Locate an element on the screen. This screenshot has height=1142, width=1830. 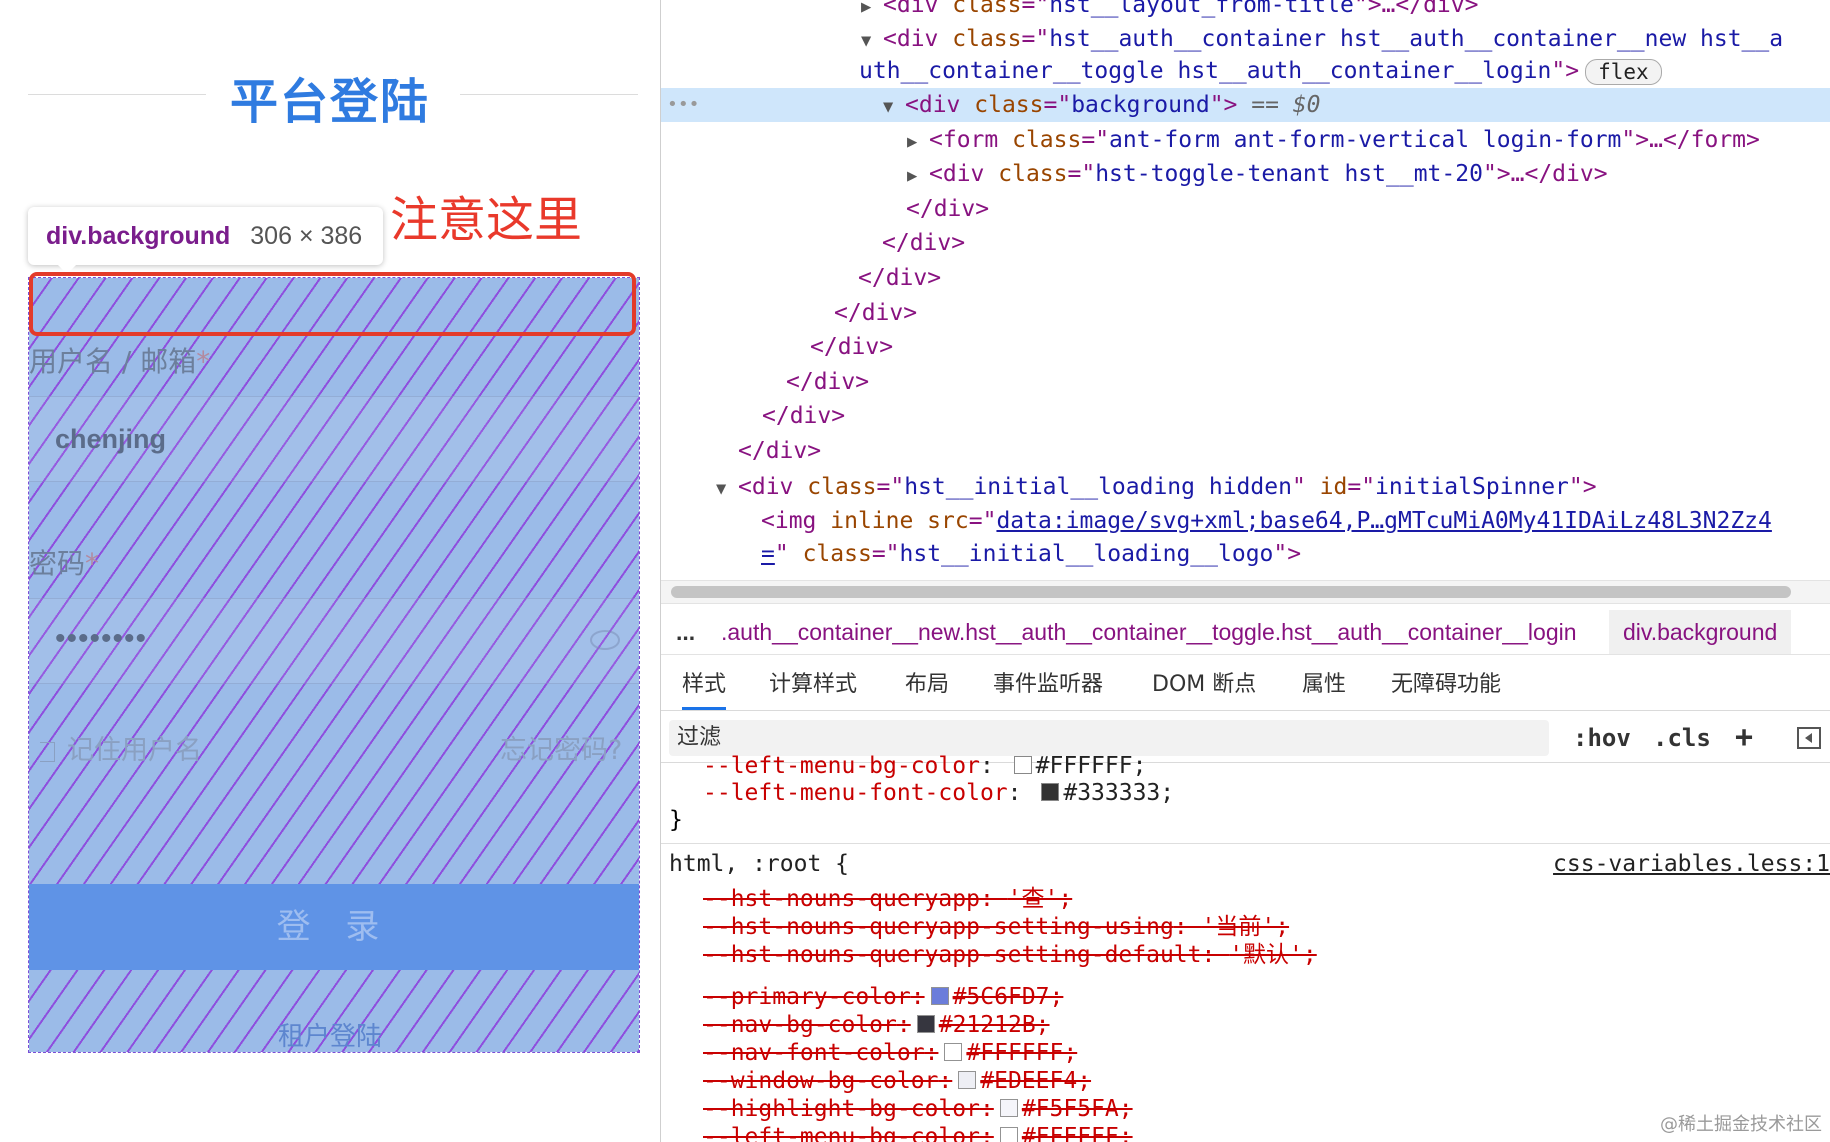
annotation-red-frame is located at coordinates (332, 304).